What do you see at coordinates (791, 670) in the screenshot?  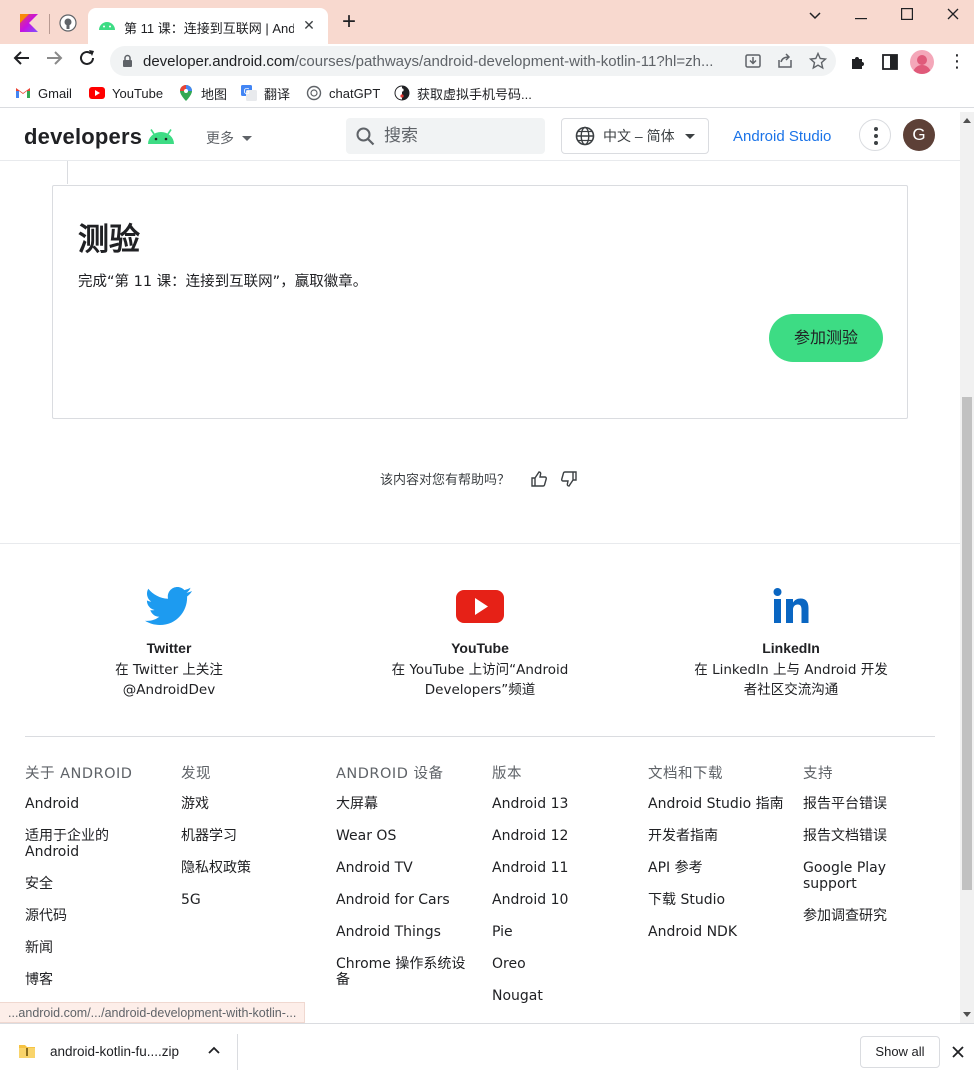 I see `social-desc-line: 在 LinkedIn 上与 Android 开发` at bounding box center [791, 670].